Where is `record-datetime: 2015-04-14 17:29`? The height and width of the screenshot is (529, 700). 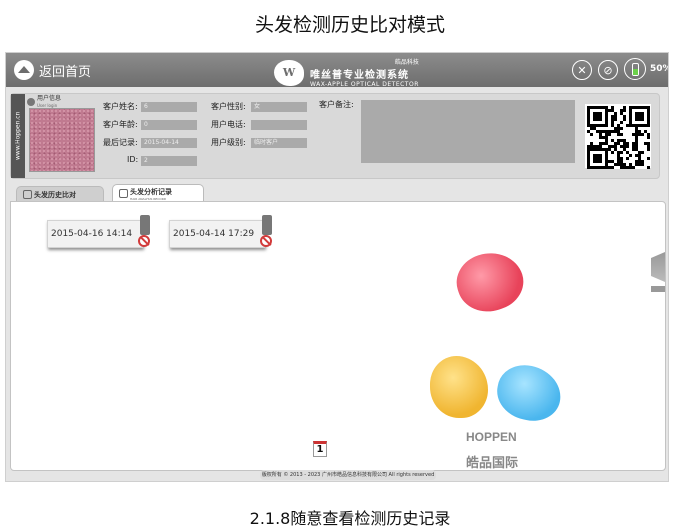
record-datetime: 2015-04-14 17:29 is located at coordinates (214, 234).